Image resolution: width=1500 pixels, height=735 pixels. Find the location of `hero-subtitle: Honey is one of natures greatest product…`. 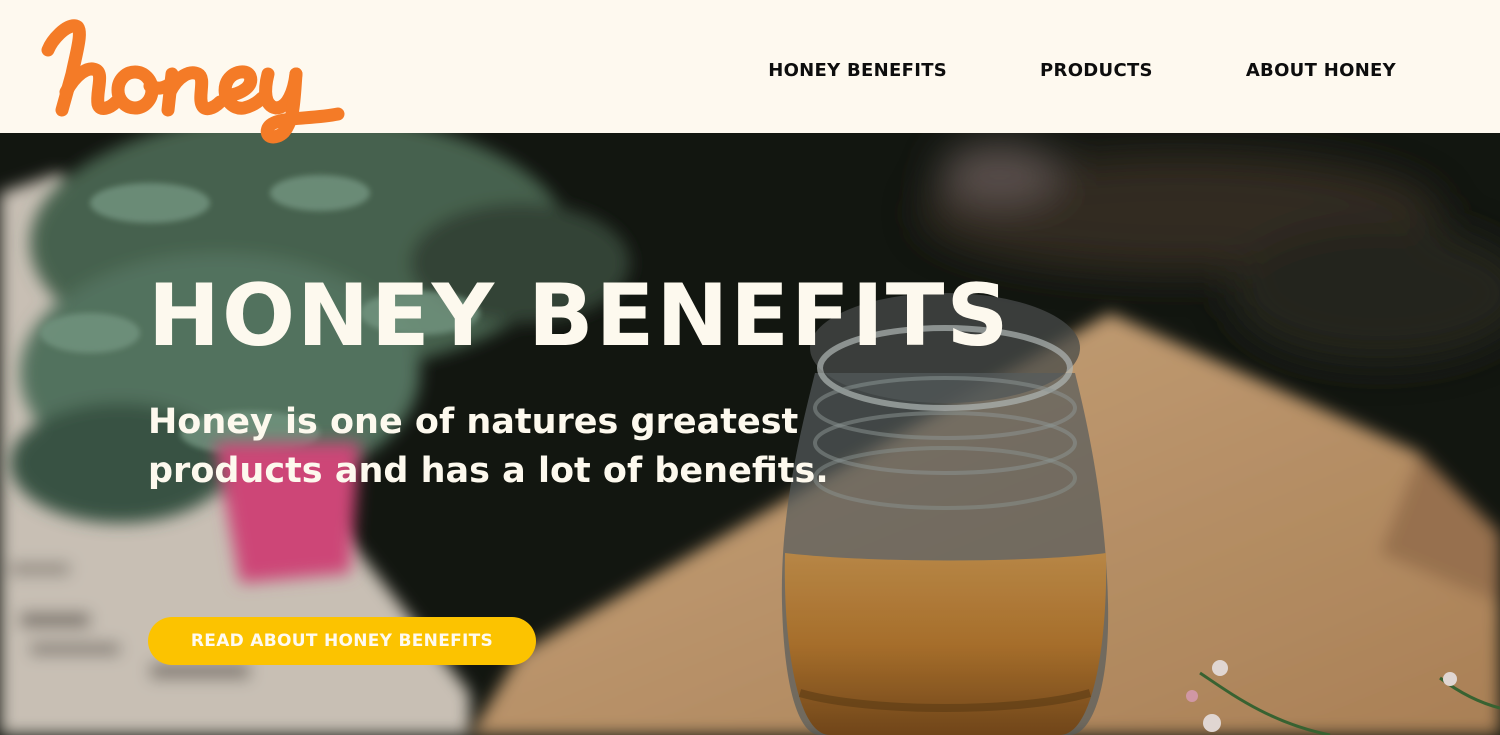

hero-subtitle: Honey is one of natures greatest product… is located at coordinates (488, 446).